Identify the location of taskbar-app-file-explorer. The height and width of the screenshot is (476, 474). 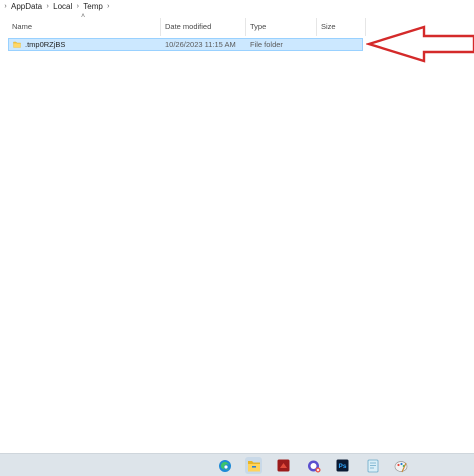
(253, 465).